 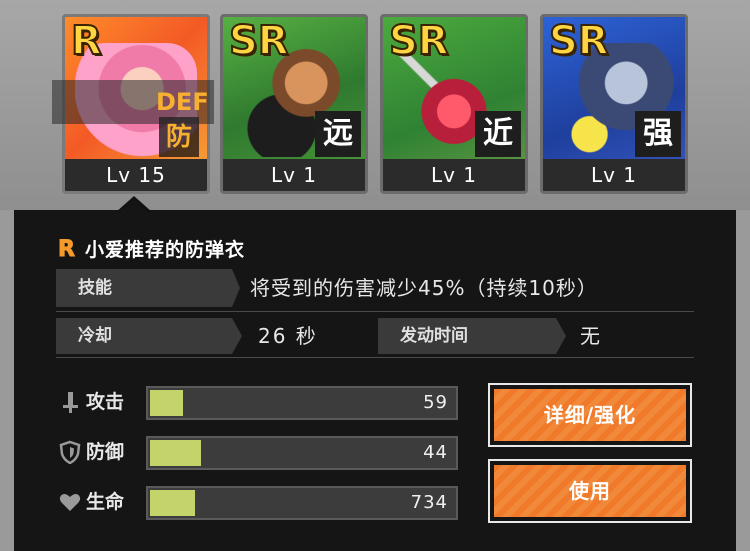 What do you see at coordinates (454, 104) in the screenshot?
I see `card-item-melee: SR 近 Lv 1` at bounding box center [454, 104].